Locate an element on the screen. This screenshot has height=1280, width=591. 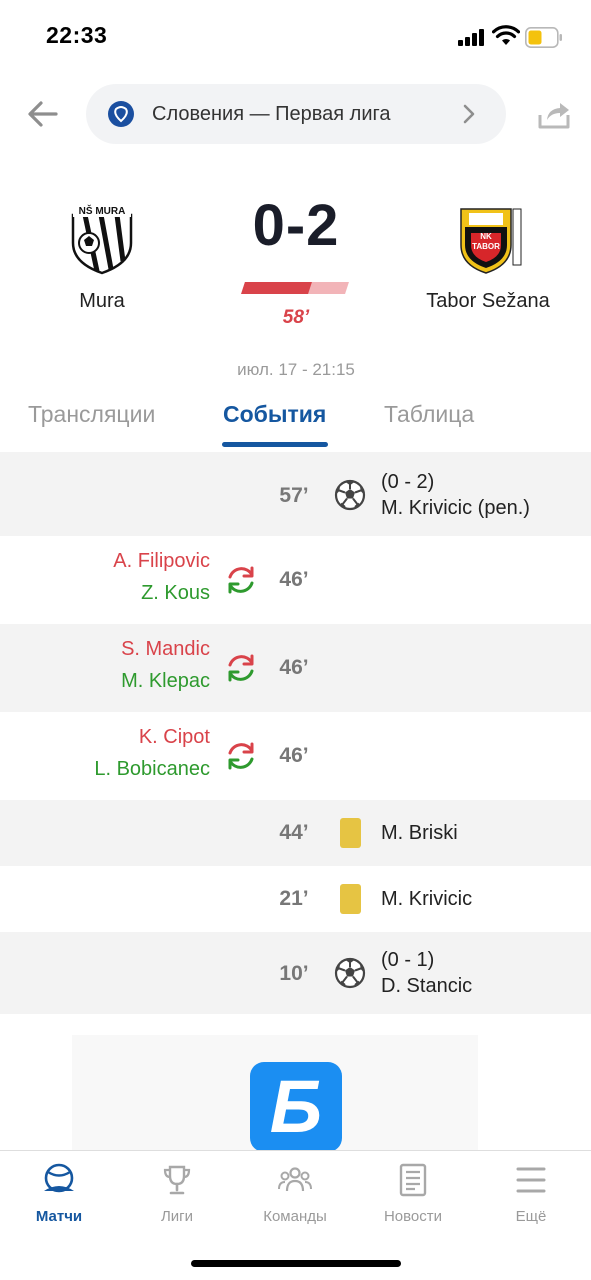
nav-more: Ещё is located at coordinates (531, 1194).